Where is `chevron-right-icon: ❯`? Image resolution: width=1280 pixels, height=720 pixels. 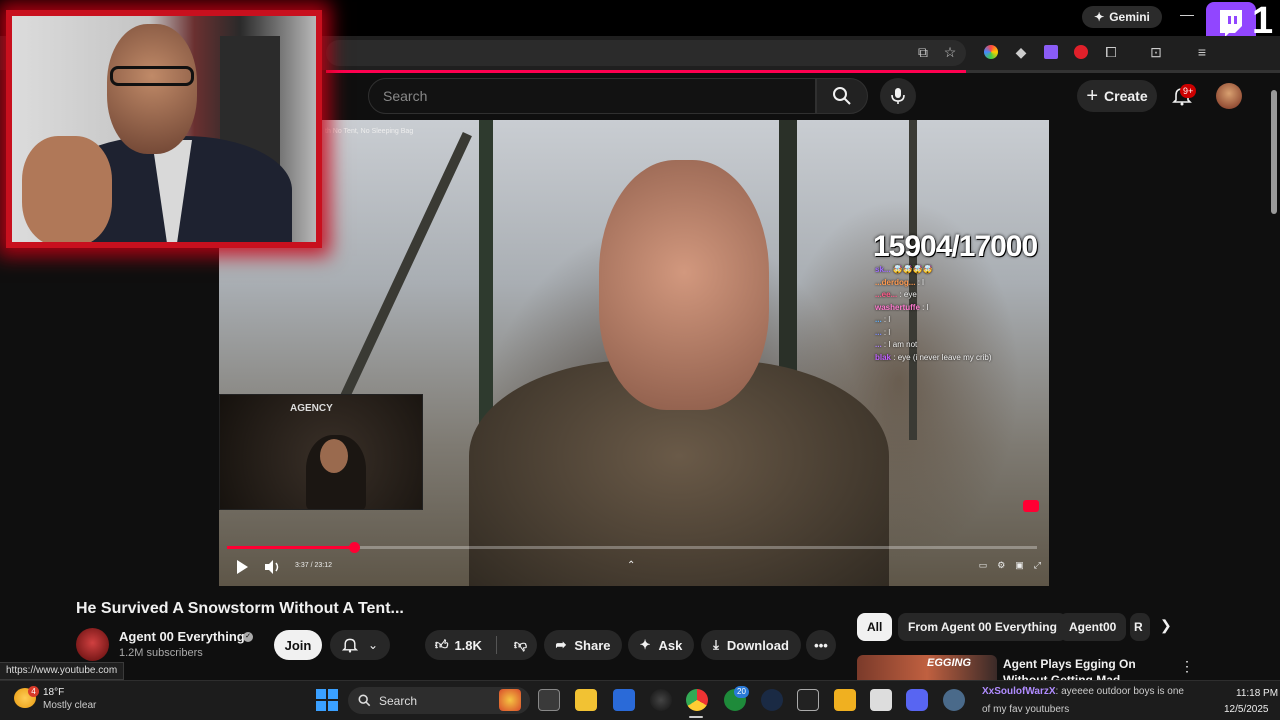
chevron-right-icon: ❯ is located at coordinates (1166, 625).